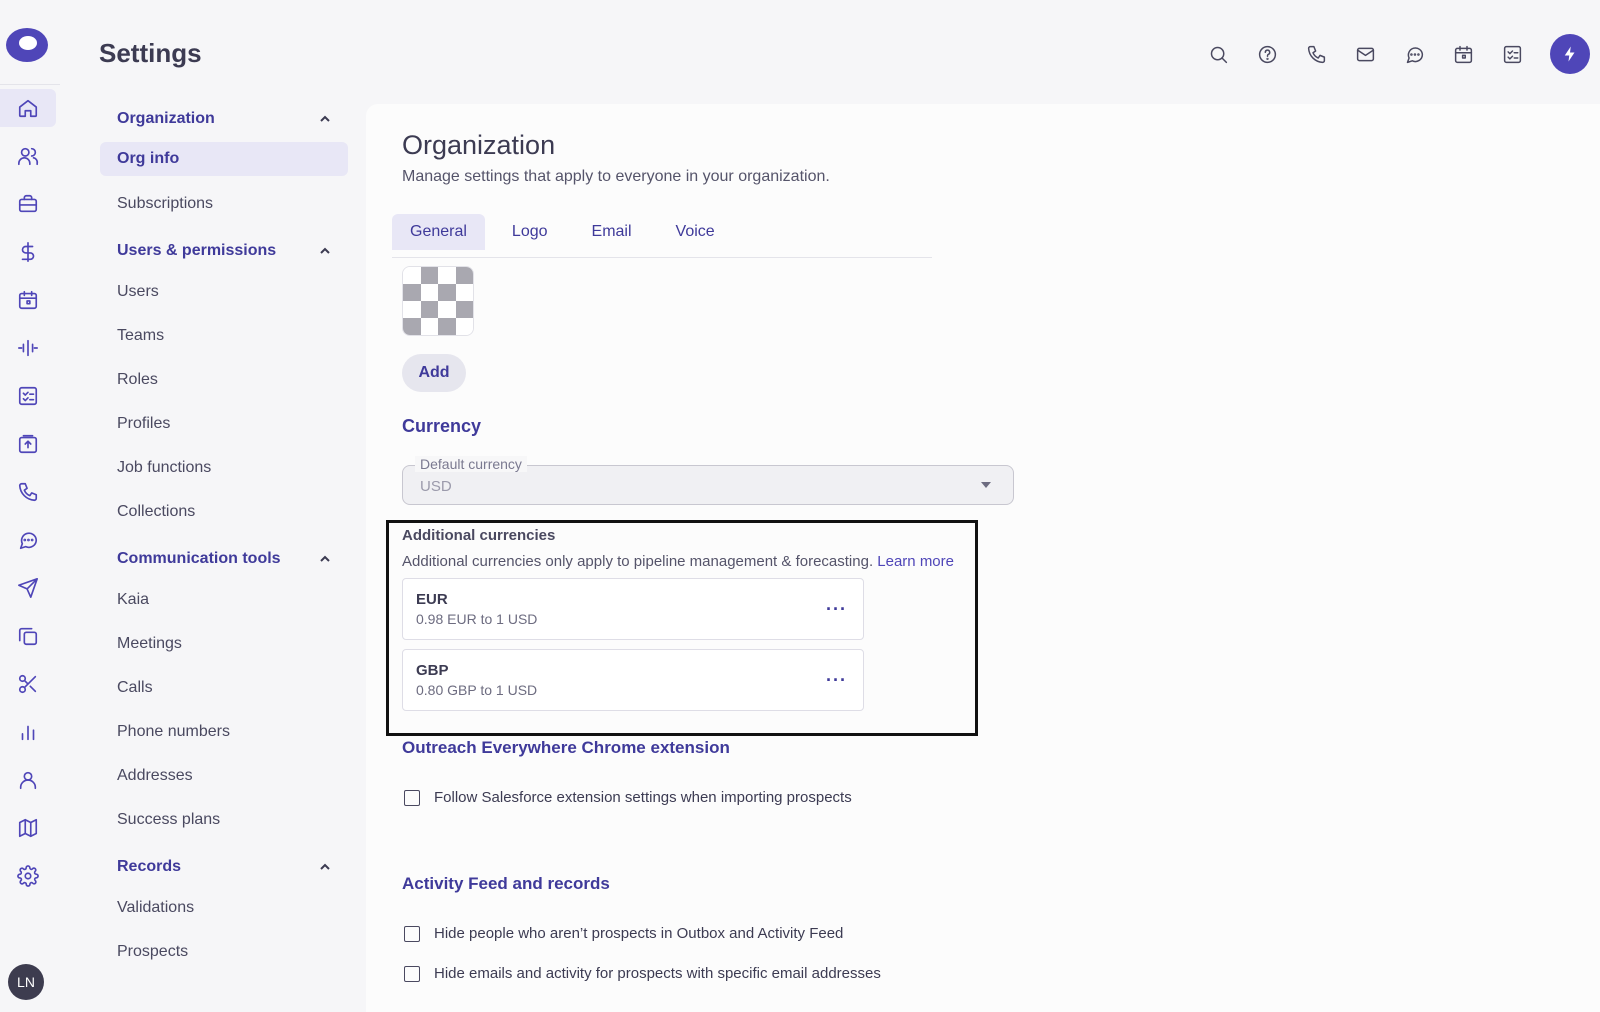 This screenshot has height=1012, width=1600. I want to click on default-currency-select: Default currency USD, so click(708, 480).